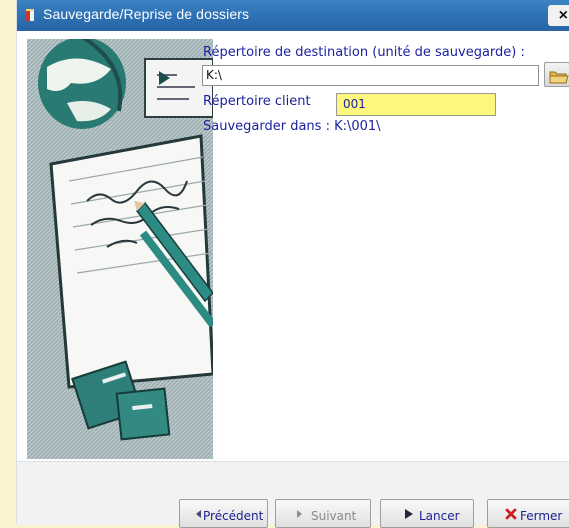 The width and height of the screenshot is (569, 528). I want to click on client-directory-input: 001, so click(416, 104).